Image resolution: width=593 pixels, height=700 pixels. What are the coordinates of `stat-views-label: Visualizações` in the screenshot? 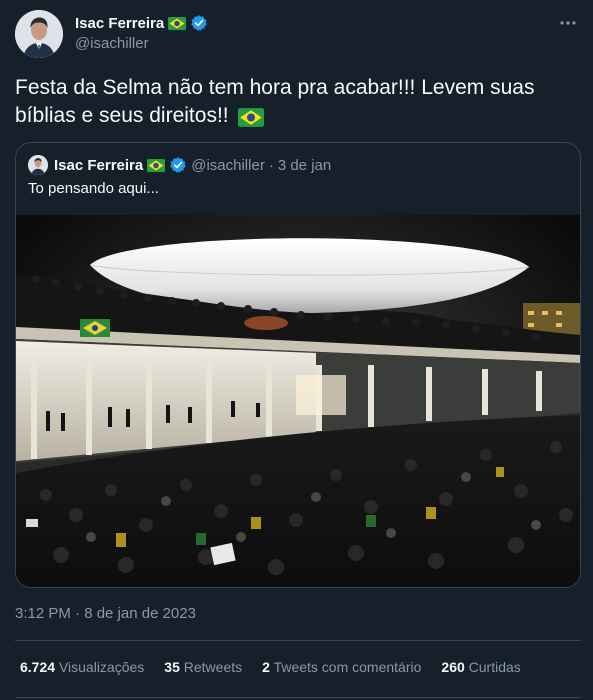 It's located at (101, 667).